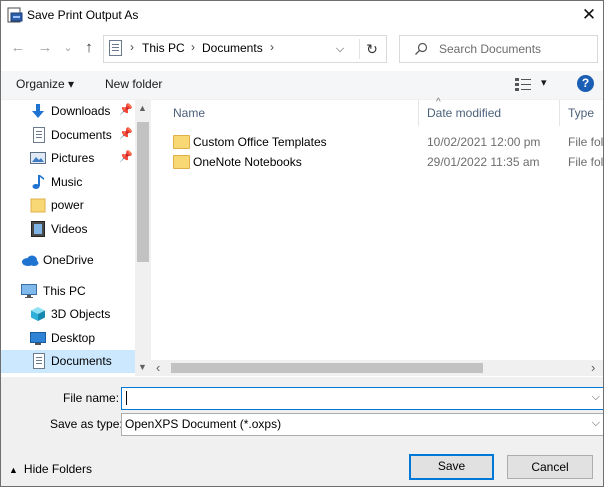 The image size is (604, 487). What do you see at coordinates (68, 48) in the screenshot?
I see `recent-locations-button: ⌄` at bounding box center [68, 48].